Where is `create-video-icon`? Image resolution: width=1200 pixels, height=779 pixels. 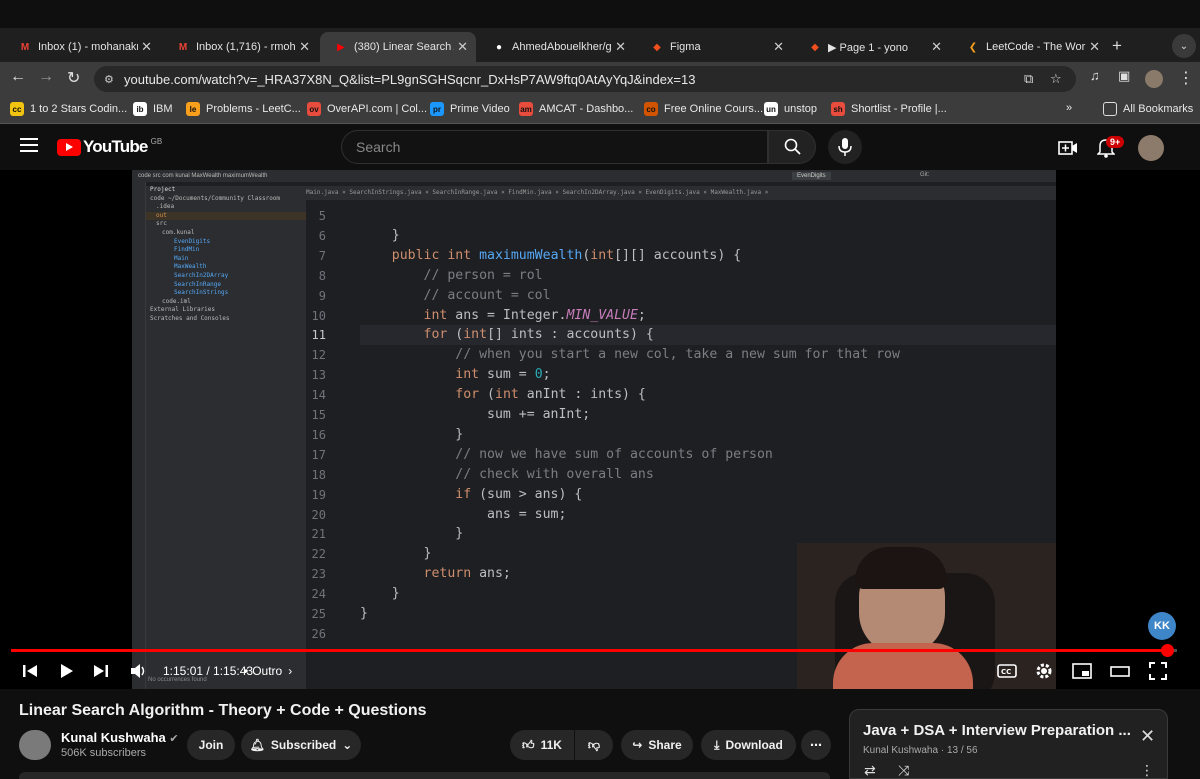
create-video-icon is located at coordinates (1068, 148).